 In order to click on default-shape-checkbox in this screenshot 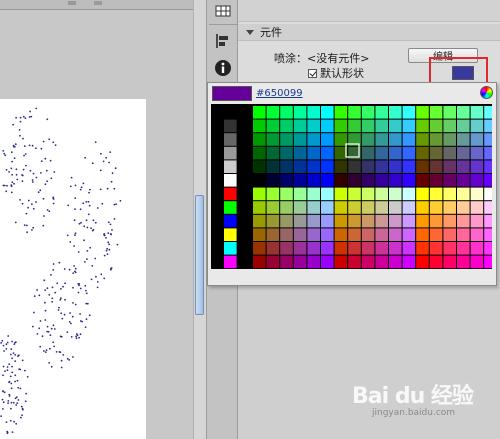, I will do `click(312, 73)`.